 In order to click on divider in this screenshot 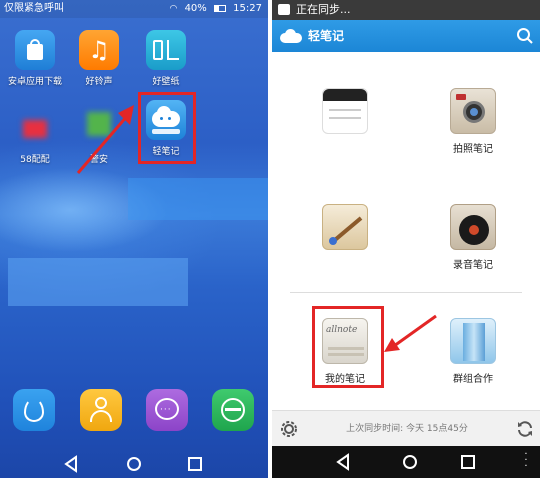, I will do `click(406, 292)`.